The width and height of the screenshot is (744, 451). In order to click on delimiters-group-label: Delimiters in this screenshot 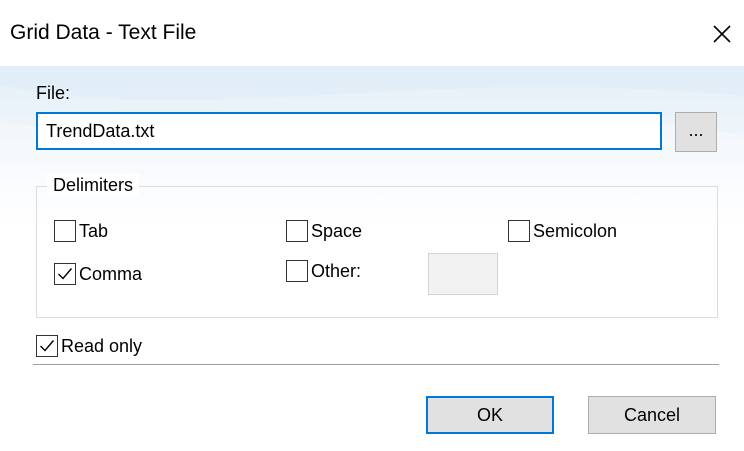, I will do `click(93, 185)`.